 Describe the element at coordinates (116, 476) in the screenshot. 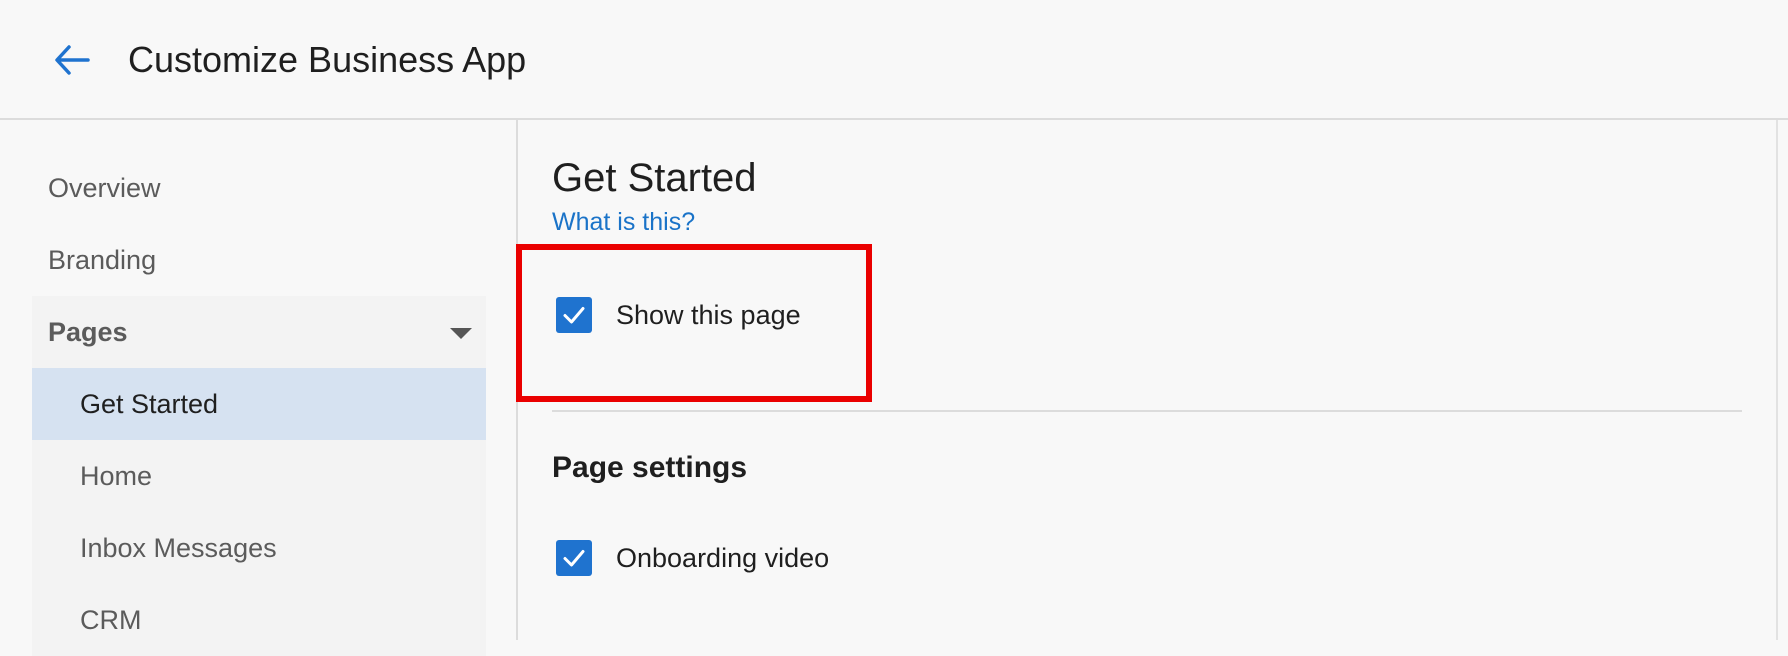

I see `sidebar-item-label: Home` at that location.